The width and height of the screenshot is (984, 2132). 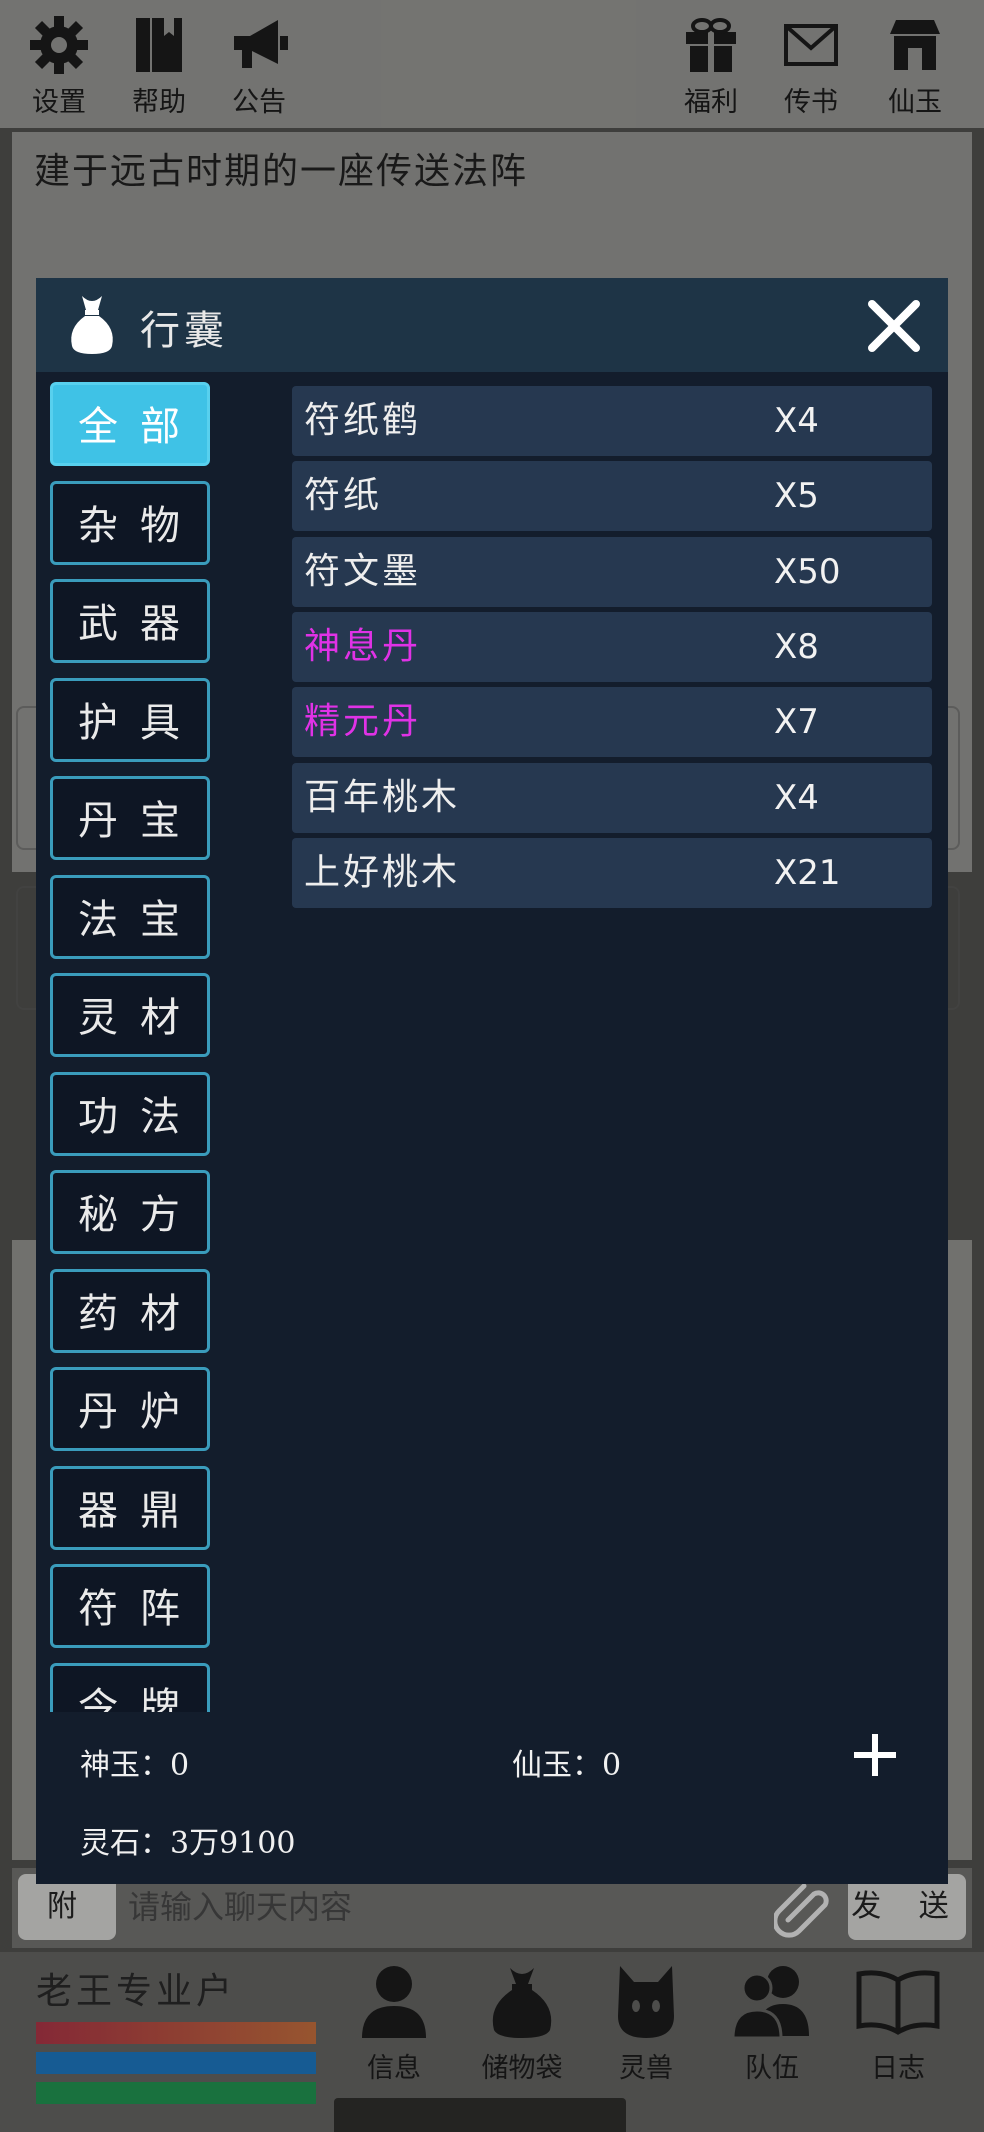 What do you see at coordinates (130, 818) in the screenshot?
I see `category-tab: 丹宝` at bounding box center [130, 818].